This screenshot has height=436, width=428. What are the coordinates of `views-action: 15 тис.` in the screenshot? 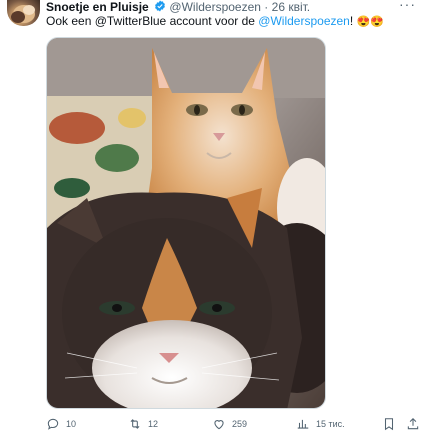 It's located at (320, 424).